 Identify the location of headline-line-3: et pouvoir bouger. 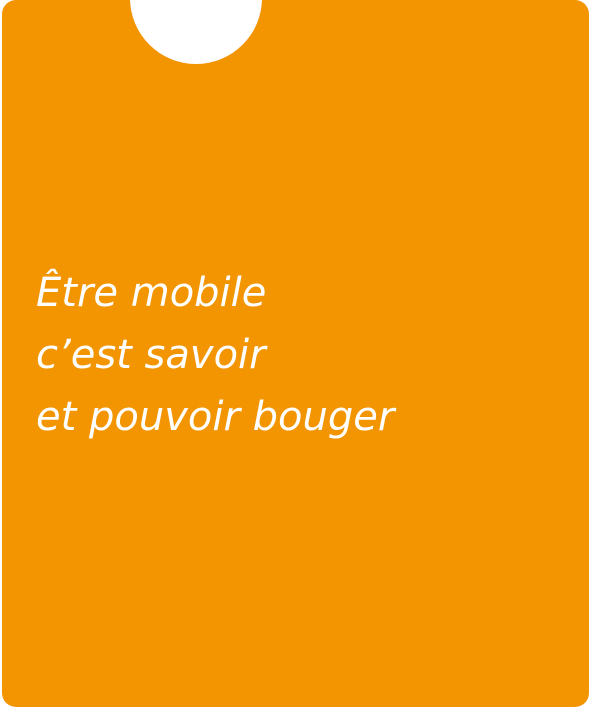
(215, 417).